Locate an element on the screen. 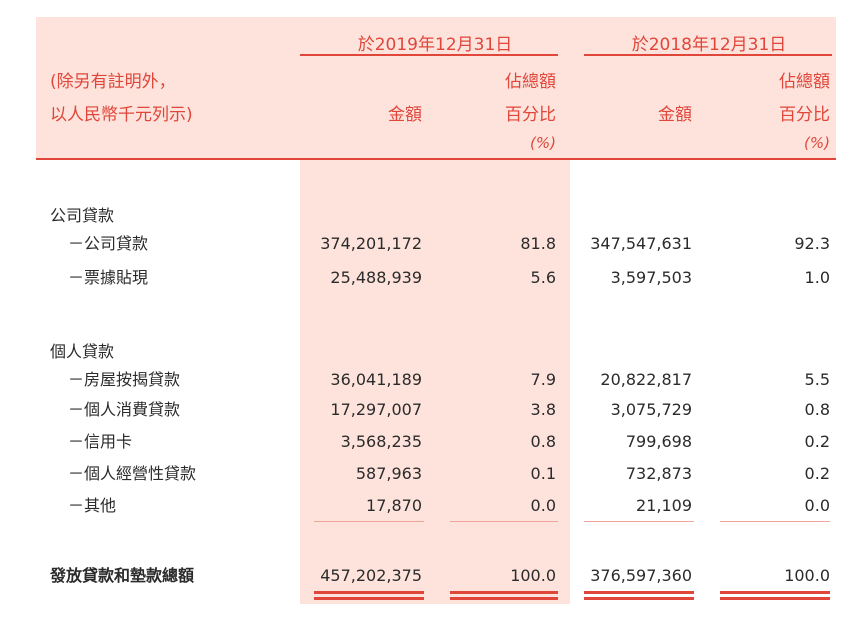 The width and height of the screenshot is (865, 622). period-2019-underline is located at coordinates (429, 55).